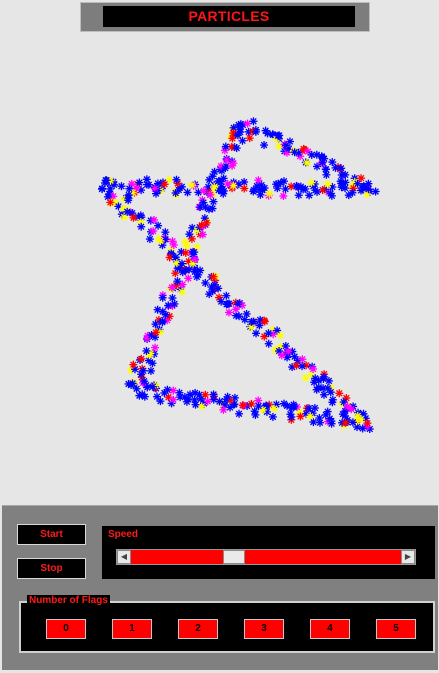 This screenshot has height=673, width=439. I want to click on speed-group: Speed ◀ ▶, so click(268, 552).